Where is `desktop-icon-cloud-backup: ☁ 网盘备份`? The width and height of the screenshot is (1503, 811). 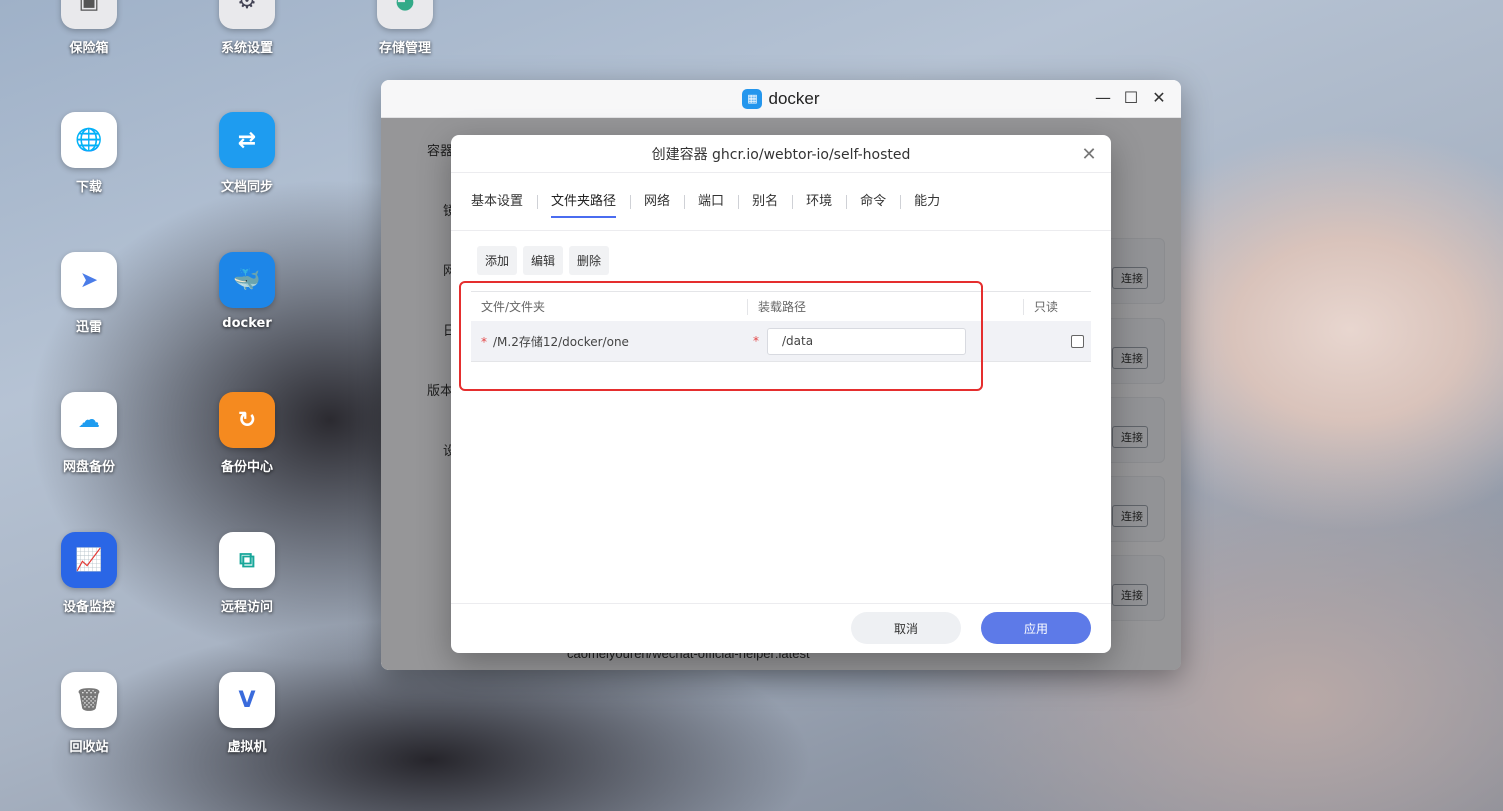 desktop-icon-cloud-backup: ☁ 网盘备份 is located at coordinates (89, 433).